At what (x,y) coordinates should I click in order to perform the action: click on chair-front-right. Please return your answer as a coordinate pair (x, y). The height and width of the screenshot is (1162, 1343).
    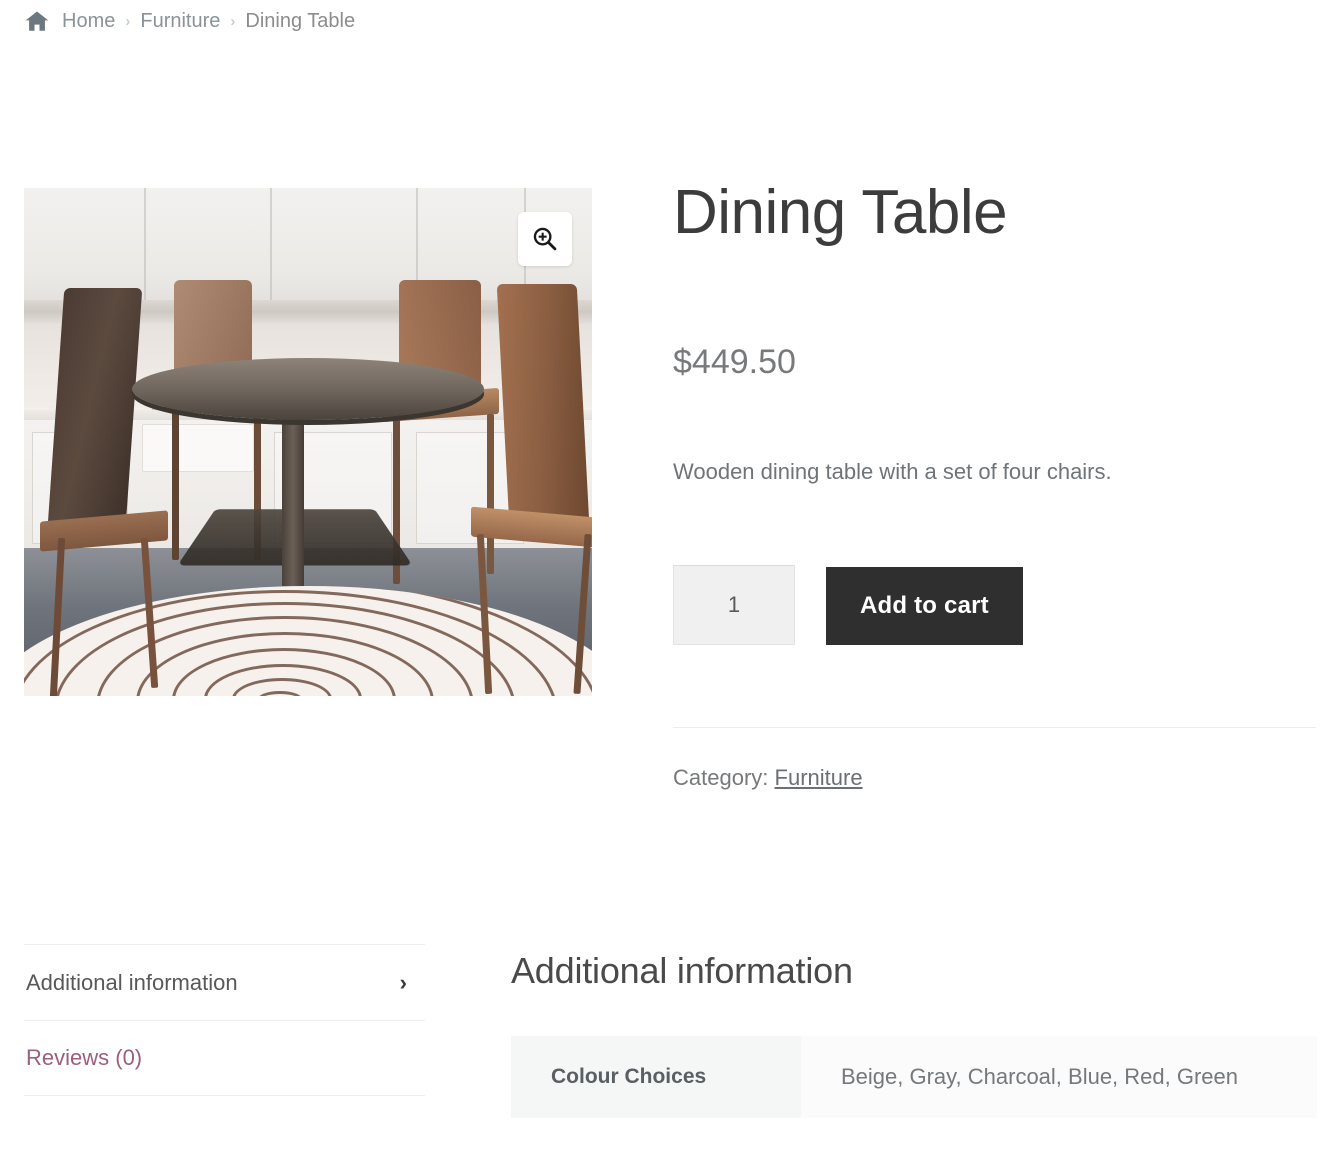
    Looking at the image, I should click on (531, 490).